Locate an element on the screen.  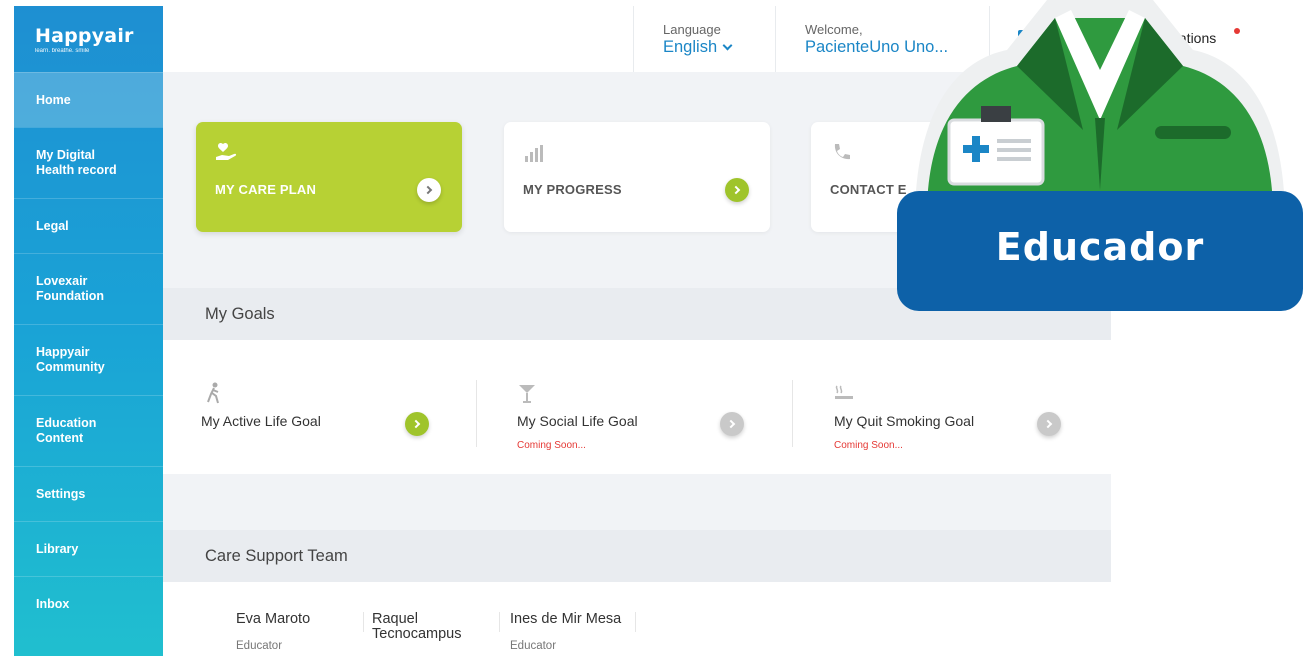
brand-logo: Happyair learn. breathe. smile is located at coordinates (88, 39).